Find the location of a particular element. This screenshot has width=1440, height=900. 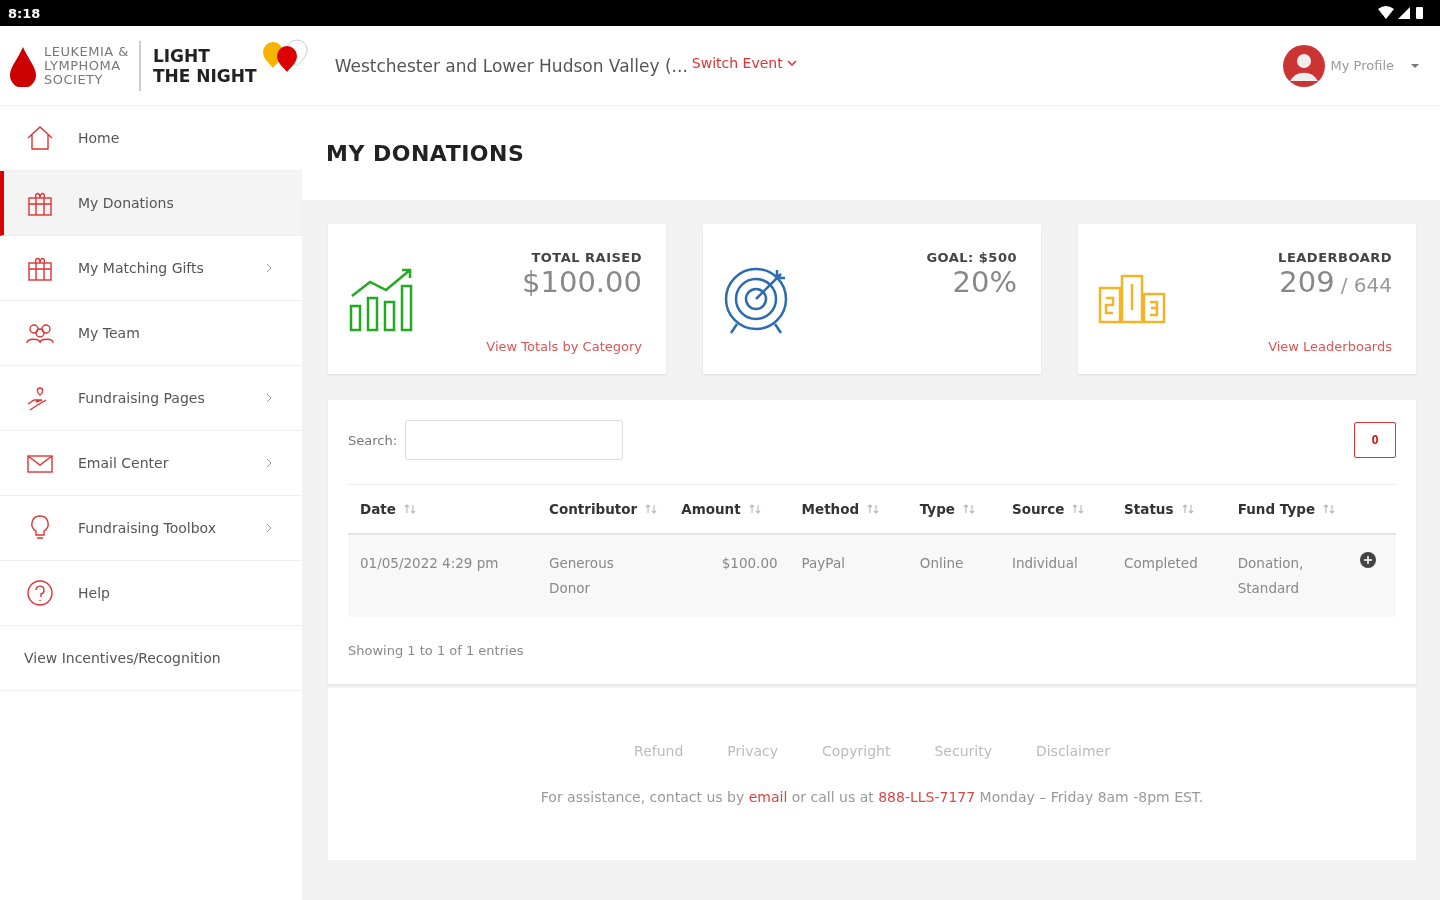

avatar-icon is located at coordinates (1303, 65).